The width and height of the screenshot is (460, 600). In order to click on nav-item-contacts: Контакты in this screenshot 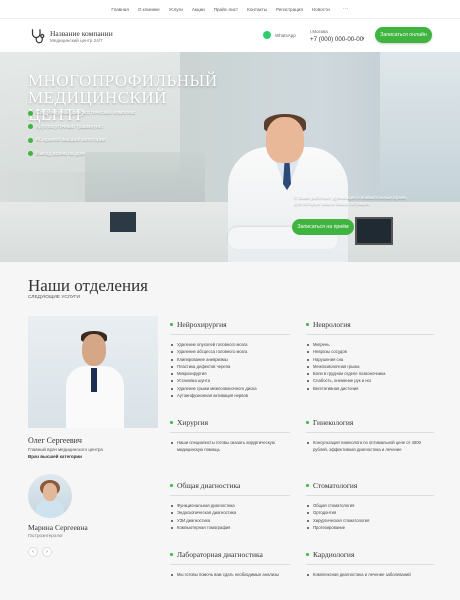, I will do `click(257, 9)`.